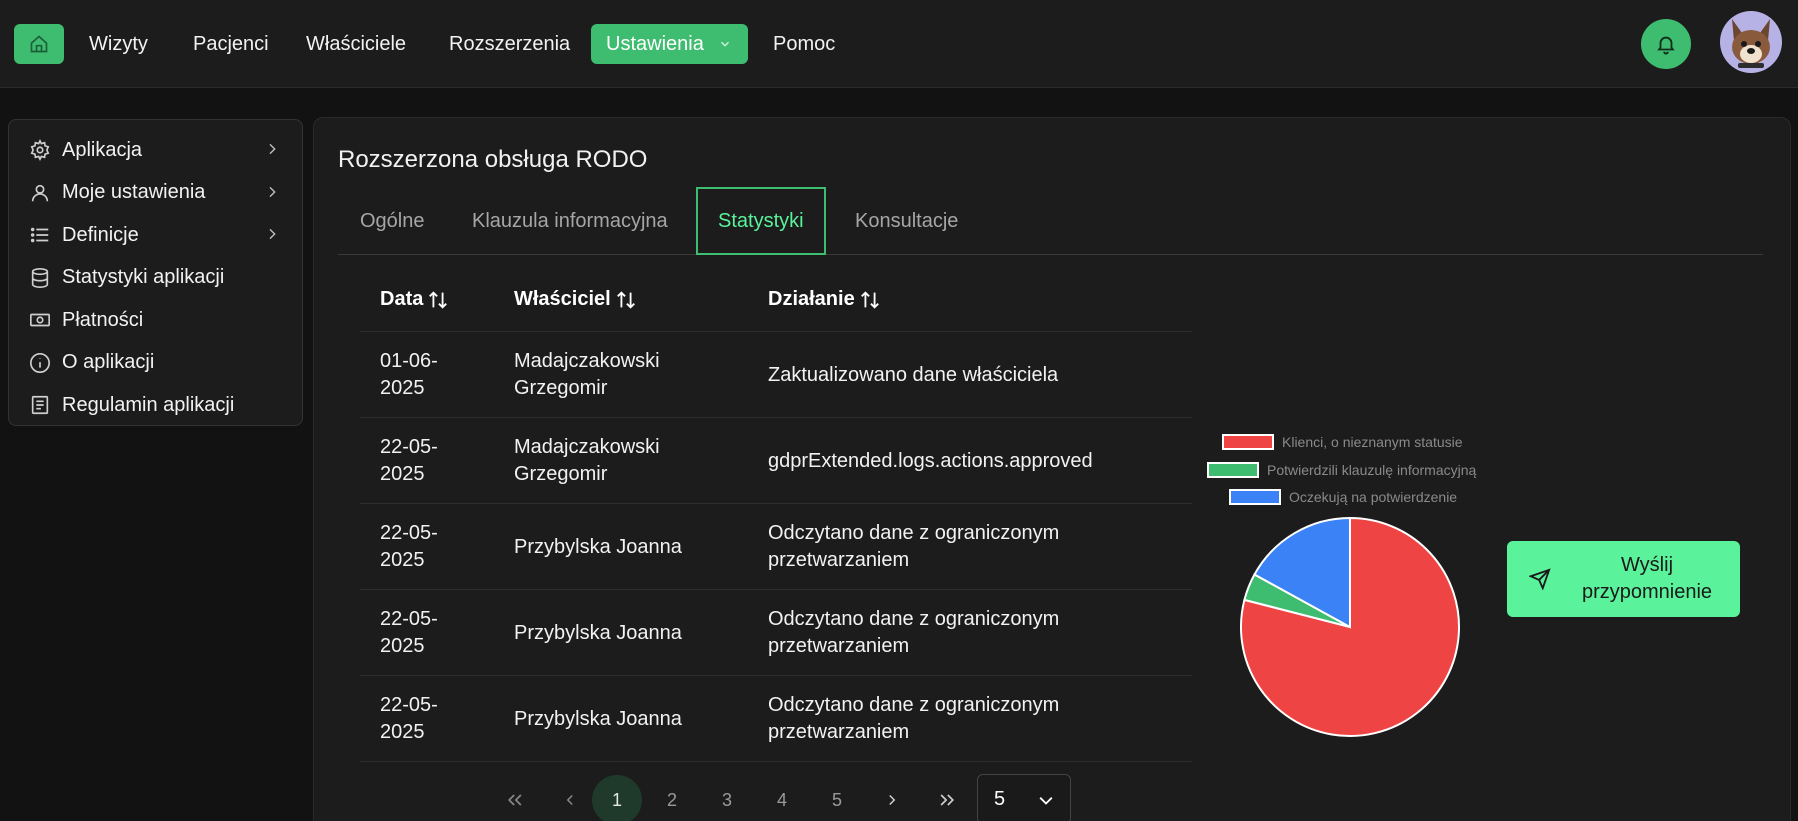 Image resolution: width=1798 pixels, height=821 pixels. I want to click on page-button-4: 4, so click(782, 798).